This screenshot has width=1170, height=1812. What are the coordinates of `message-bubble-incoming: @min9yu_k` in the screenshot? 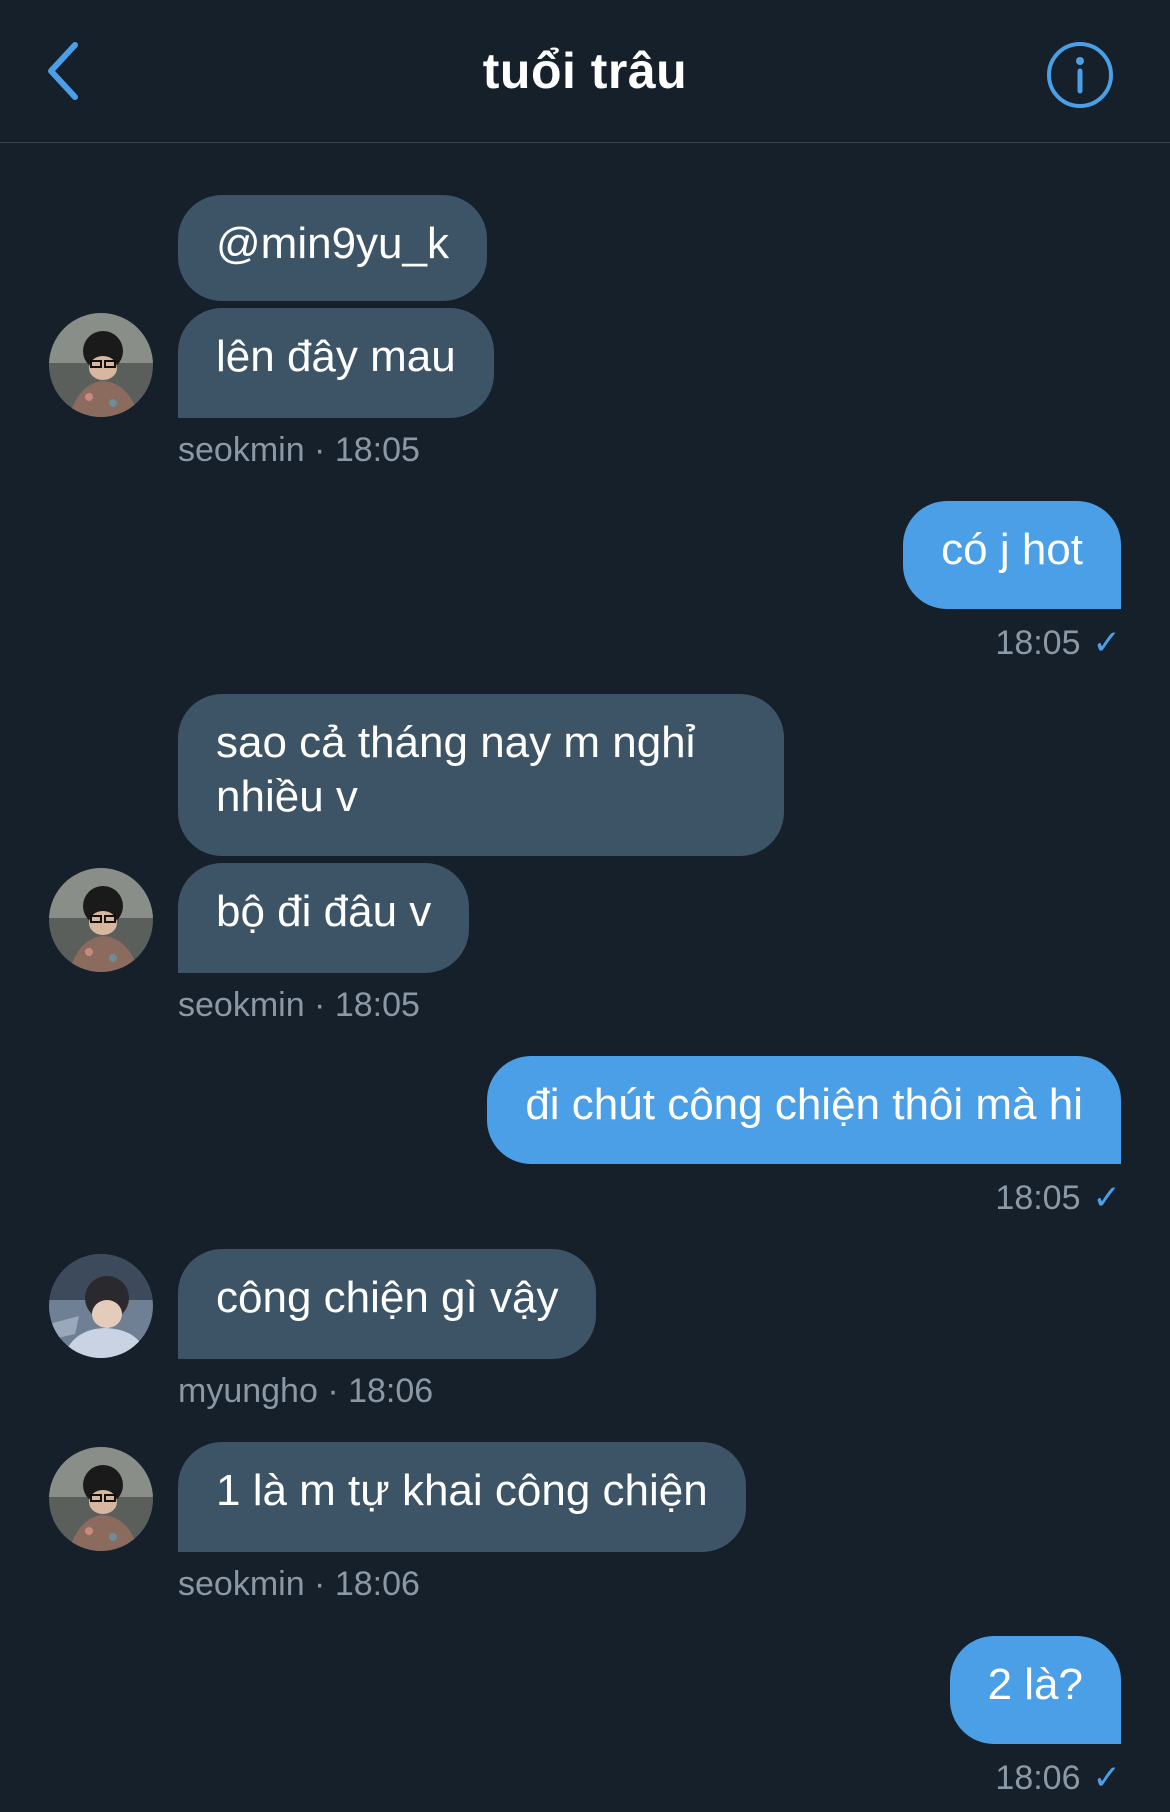 It's located at (332, 248).